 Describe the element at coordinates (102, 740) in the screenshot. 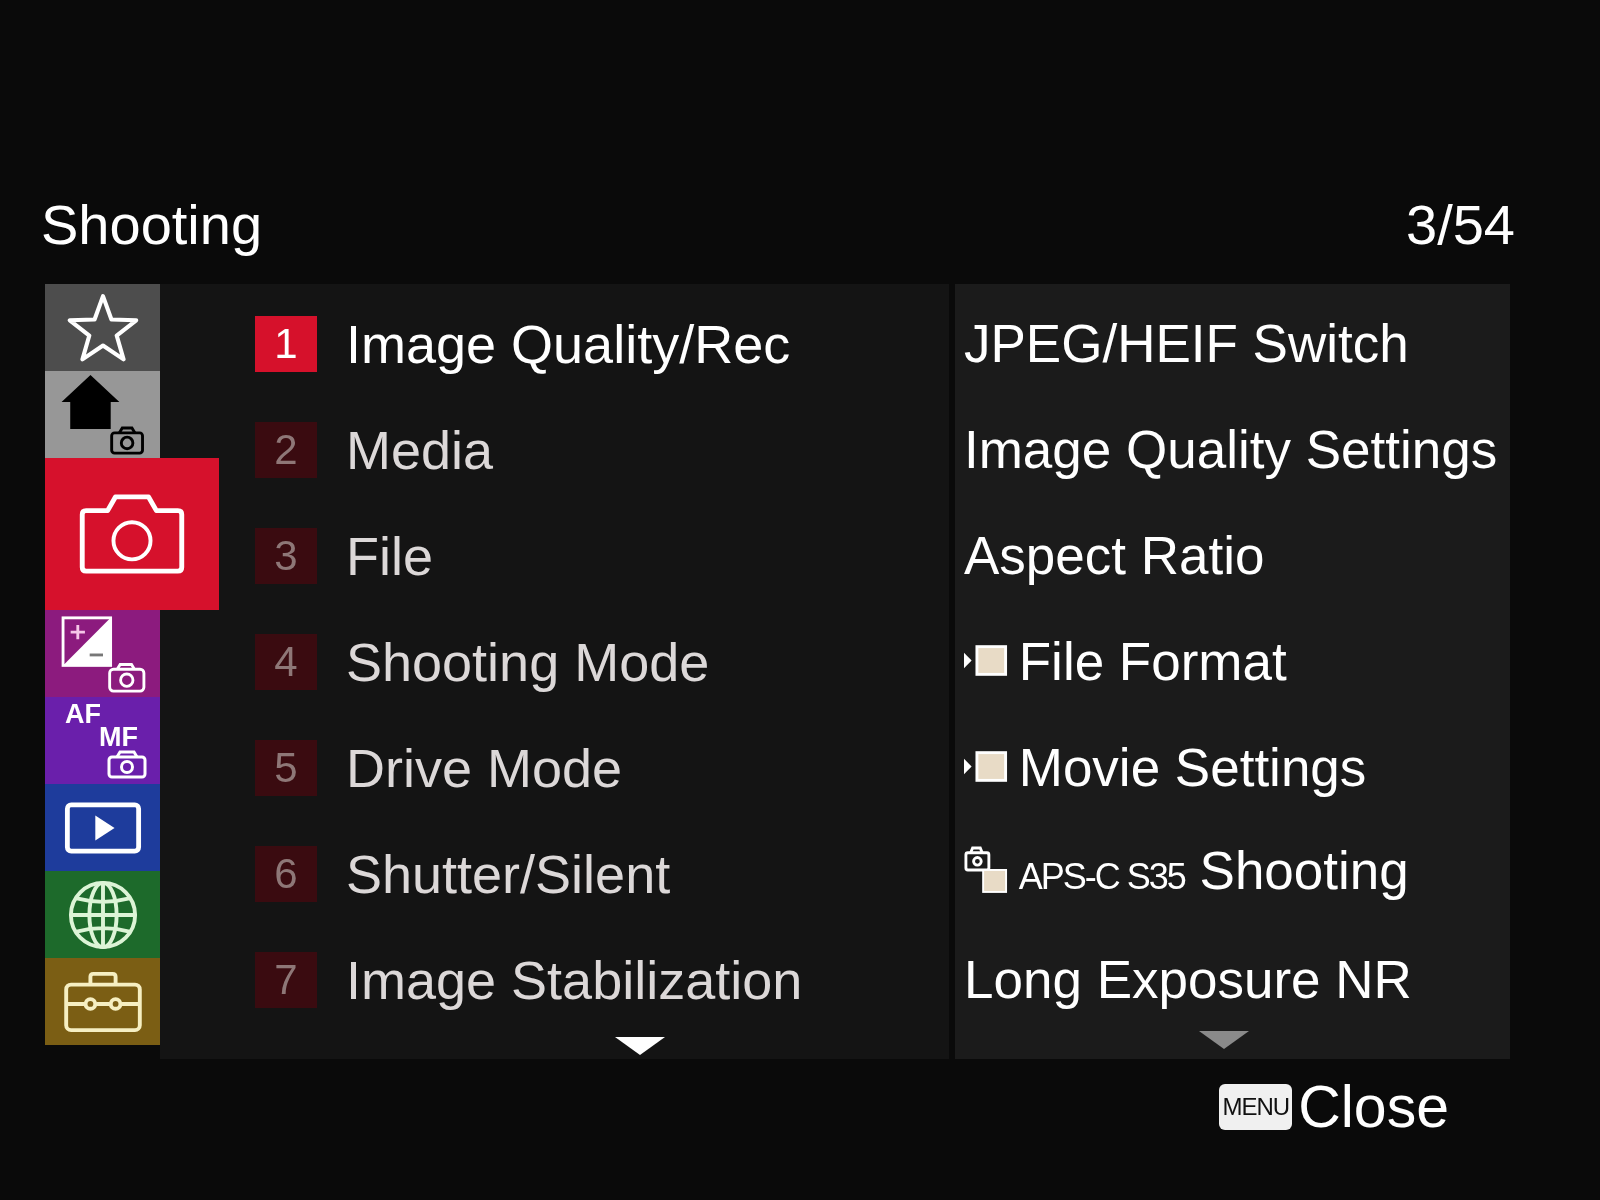

I see `menu-tab: AF MF` at that location.